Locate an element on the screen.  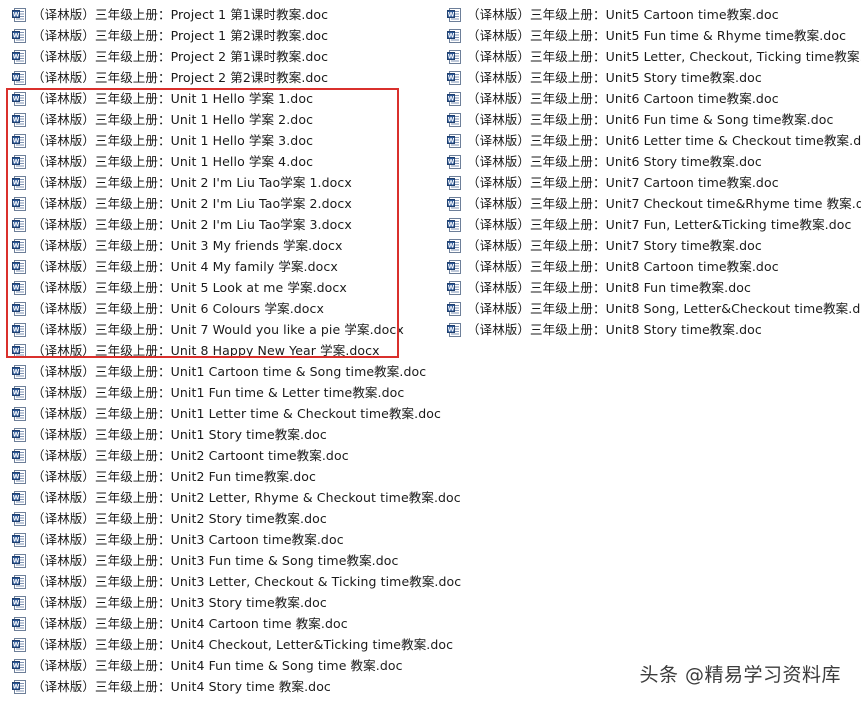
file-item: W （译林版）三年级上册：Unit 5 Look at me 学案.docx is located at coordinates (222, 287).